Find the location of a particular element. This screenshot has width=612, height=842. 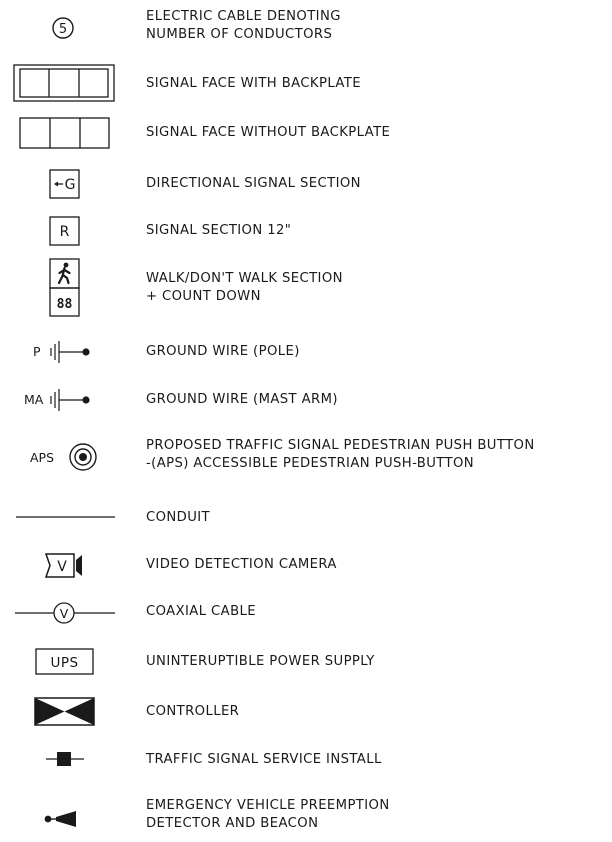

legend-label: UNINTERUPTIBLE POWER SUPPLY is located at coordinates (260, 661).